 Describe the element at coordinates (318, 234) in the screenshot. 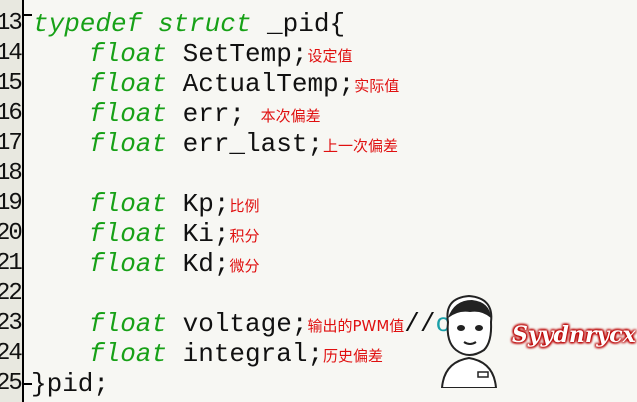

I see `code-line: 20 float Ki;积分` at that location.